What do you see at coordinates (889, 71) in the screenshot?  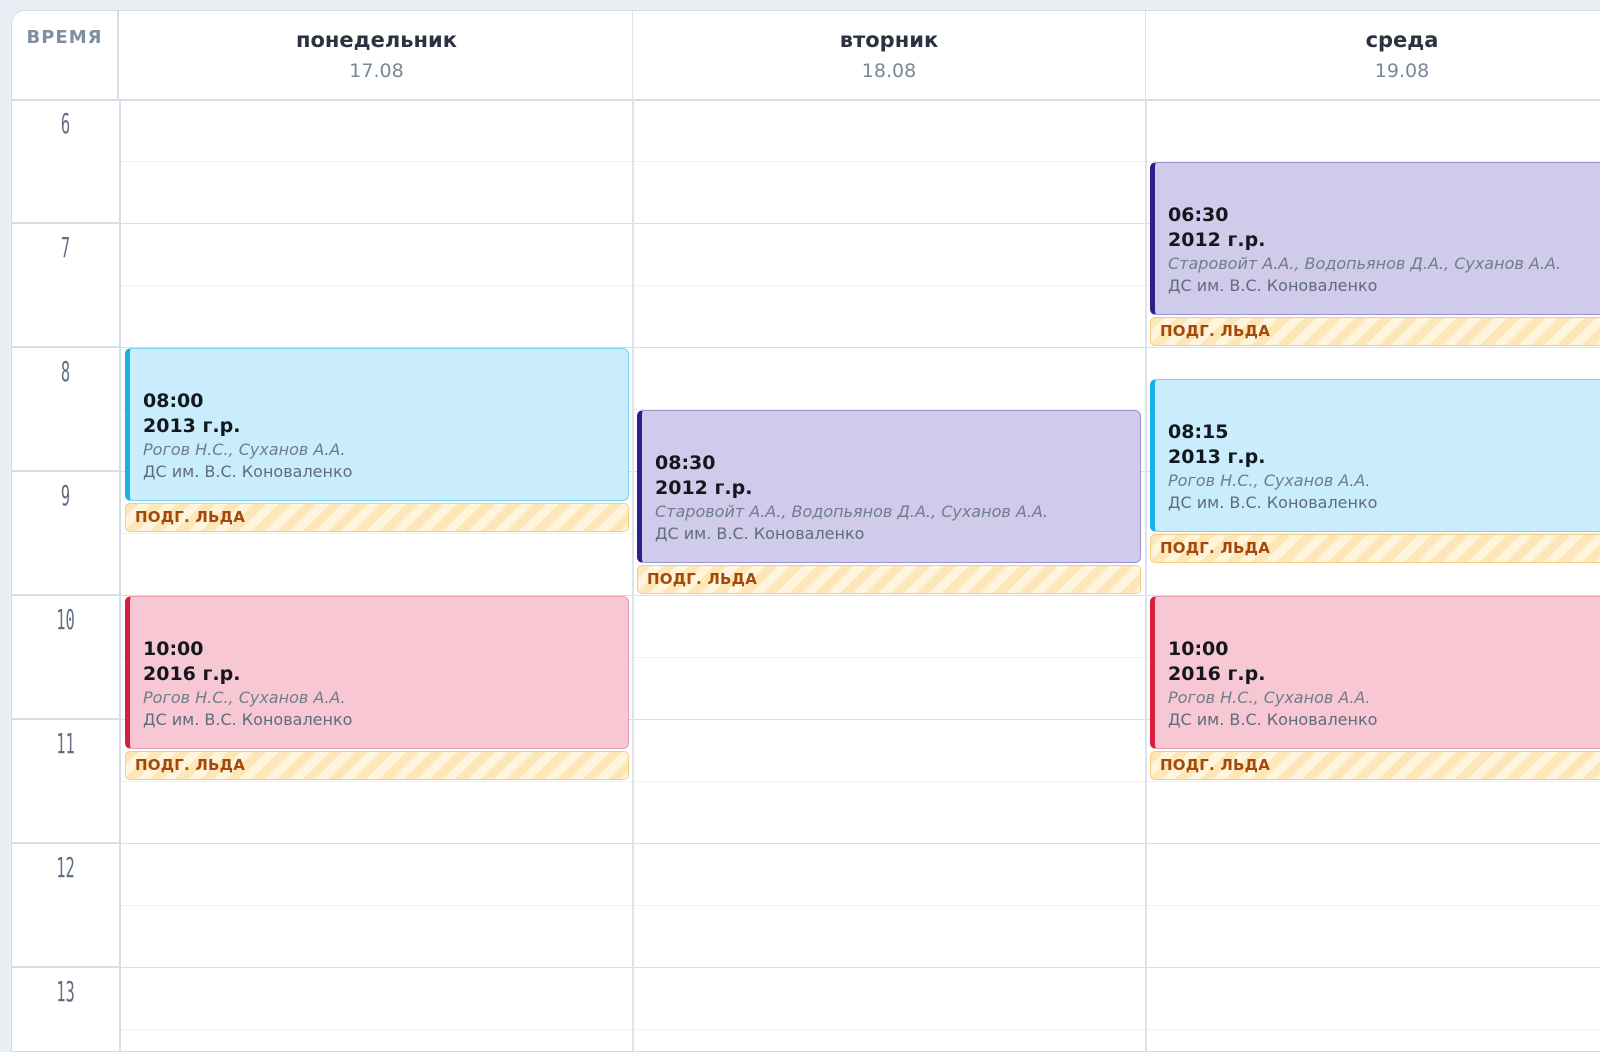 I see `day-date: 18.08` at bounding box center [889, 71].